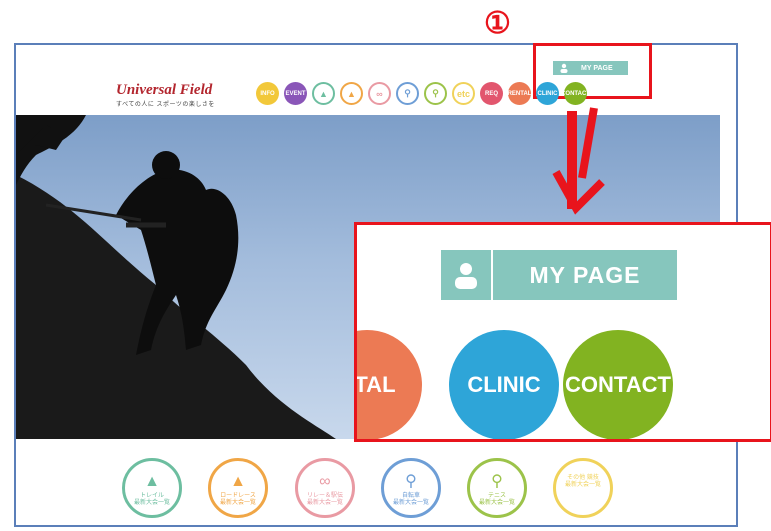 The image size is (771, 531). I want to click on zoom-circle-ntal: NTAL, so click(389, 384).